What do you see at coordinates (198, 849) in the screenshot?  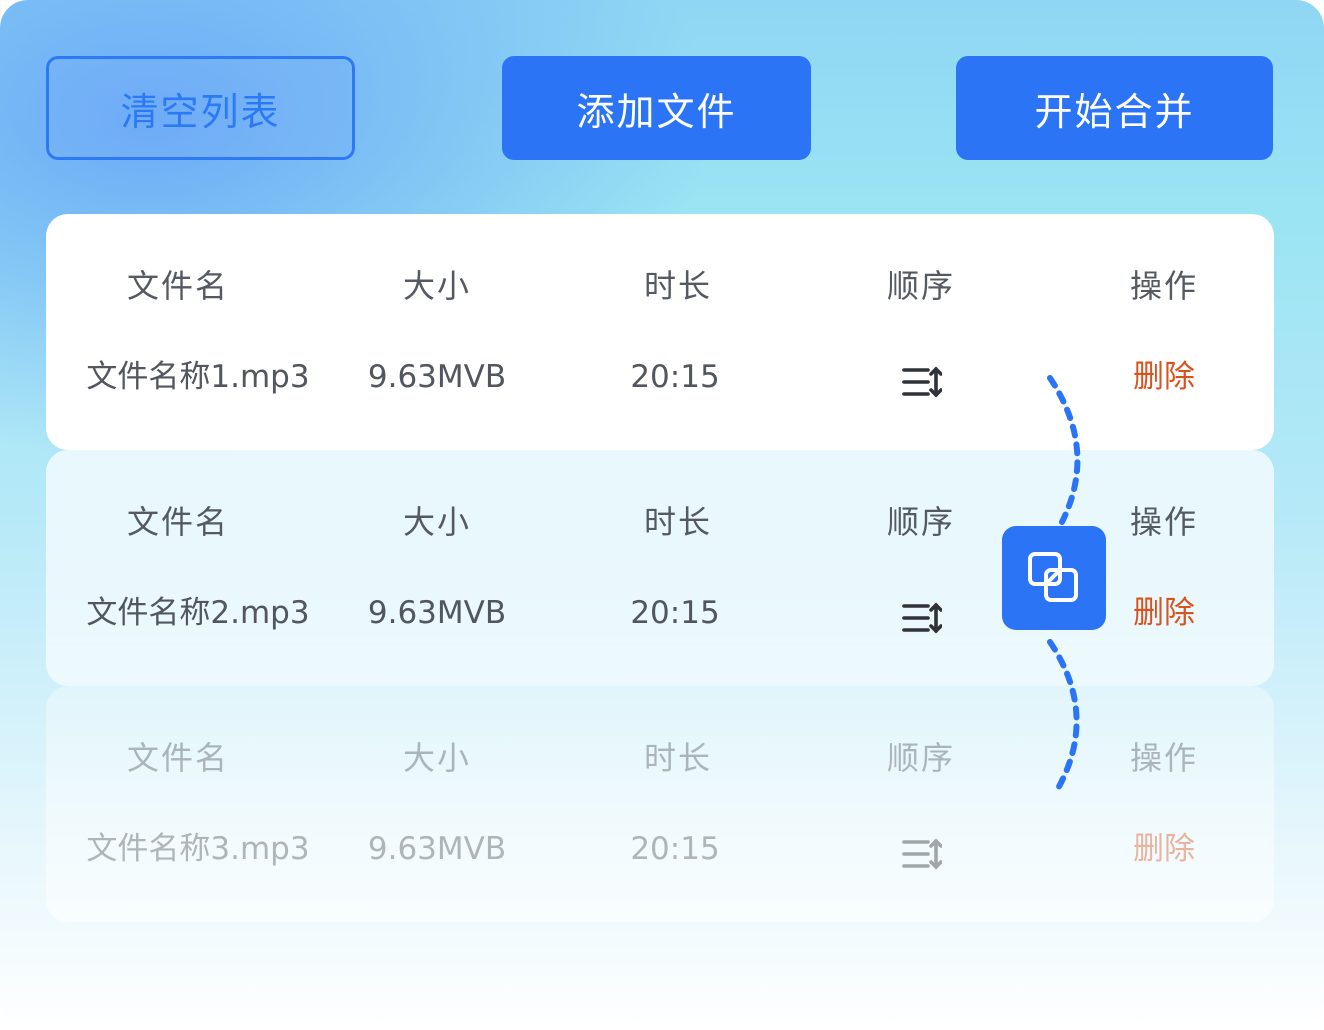 I see `file-name: 文件名称3.mp3` at bounding box center [198, 849].